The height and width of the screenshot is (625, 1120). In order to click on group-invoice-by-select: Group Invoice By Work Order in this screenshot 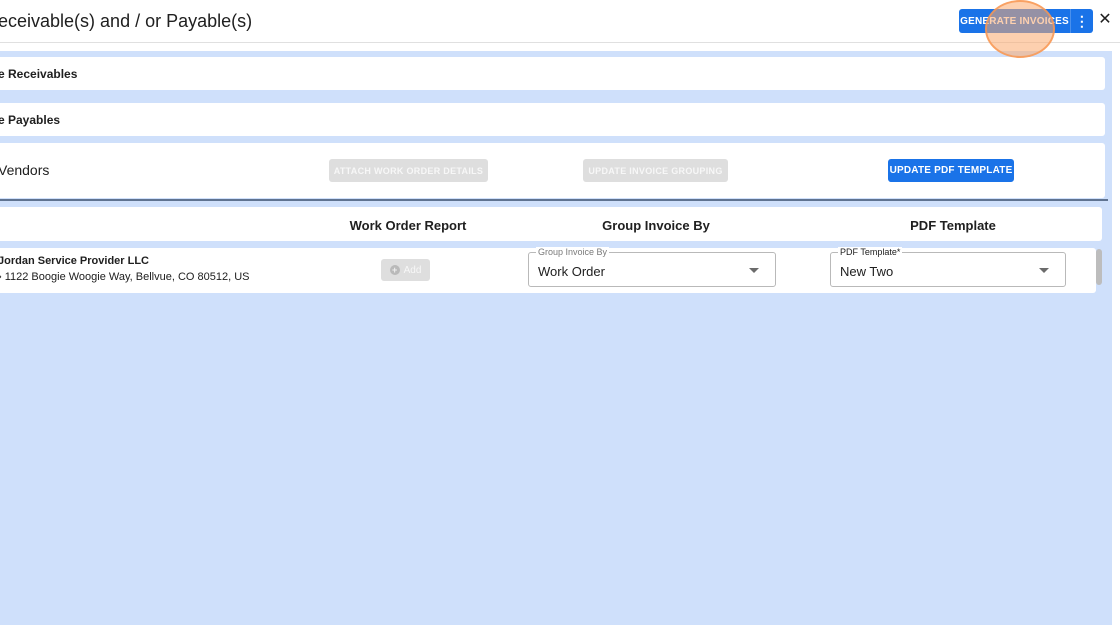, I will do `click(652, 267)`.